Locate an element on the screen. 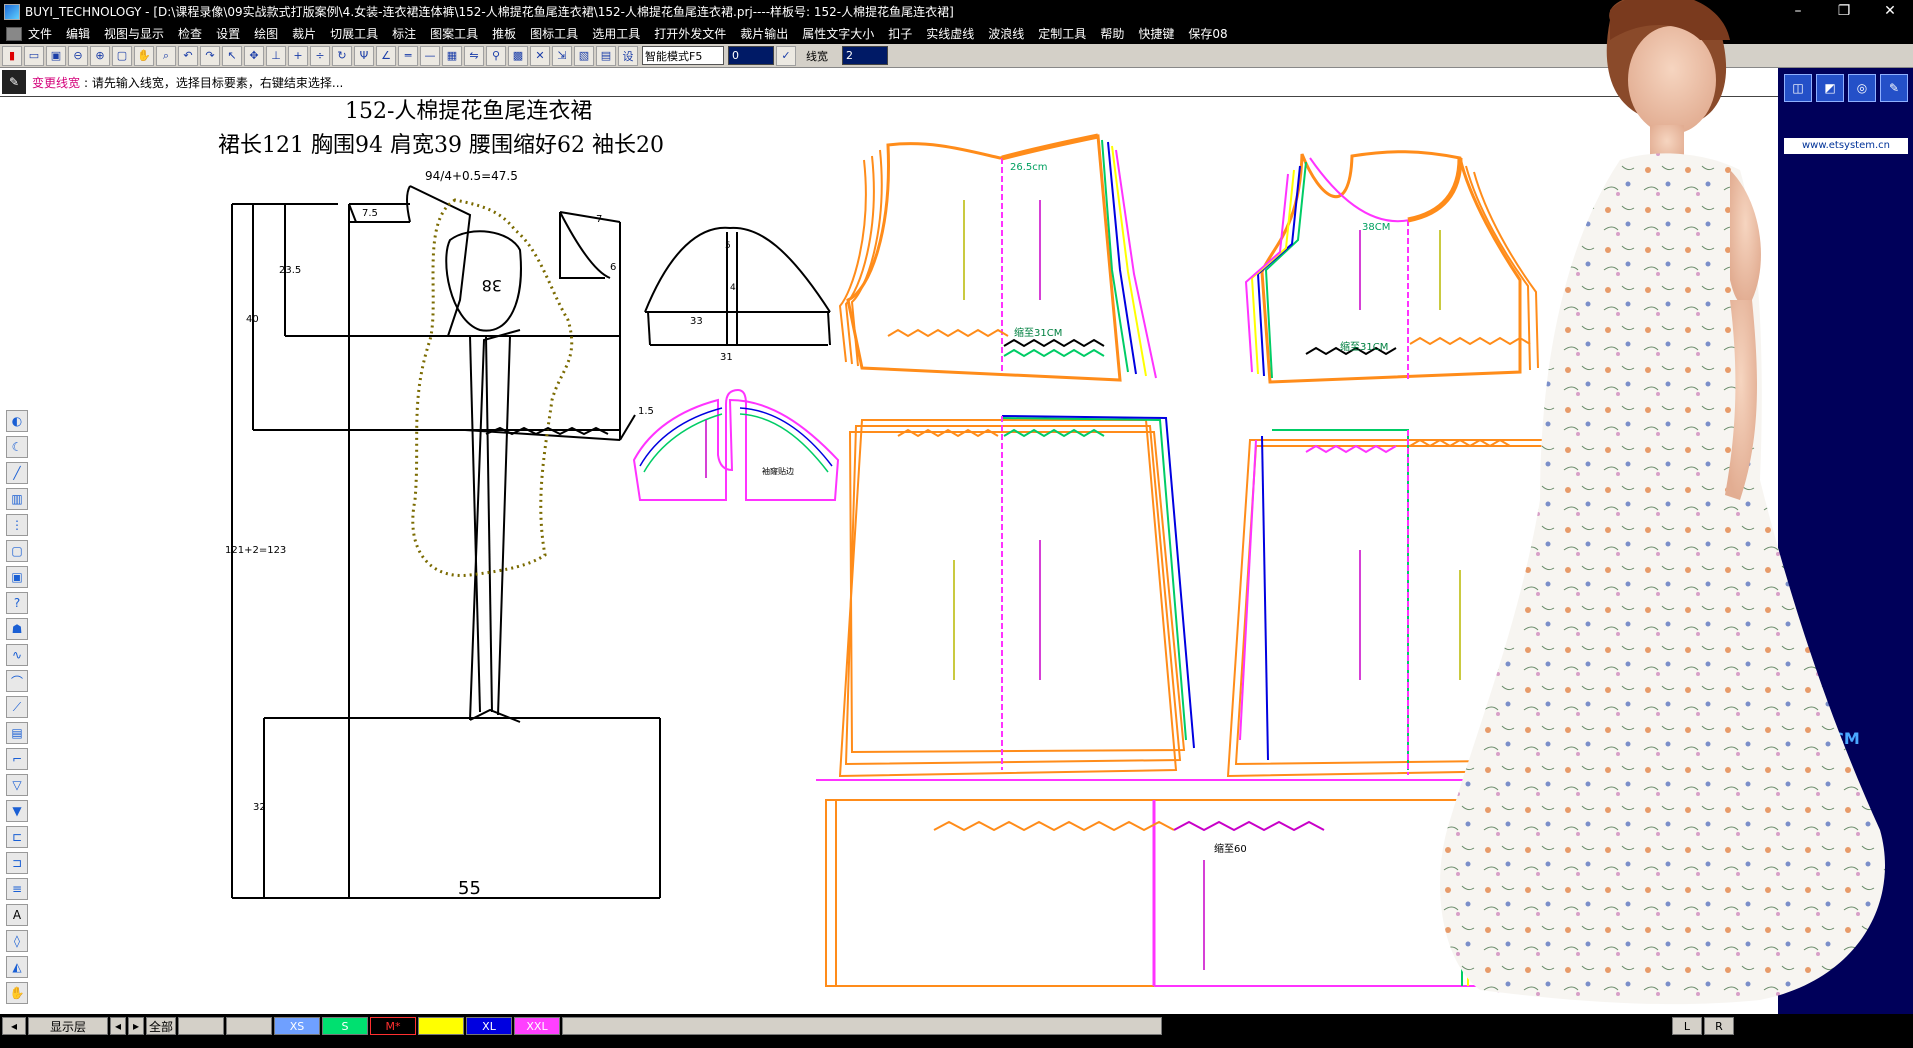 This screenshot has width=1913, height=1048. value-input: 0 is located at coordinates (751, 55).